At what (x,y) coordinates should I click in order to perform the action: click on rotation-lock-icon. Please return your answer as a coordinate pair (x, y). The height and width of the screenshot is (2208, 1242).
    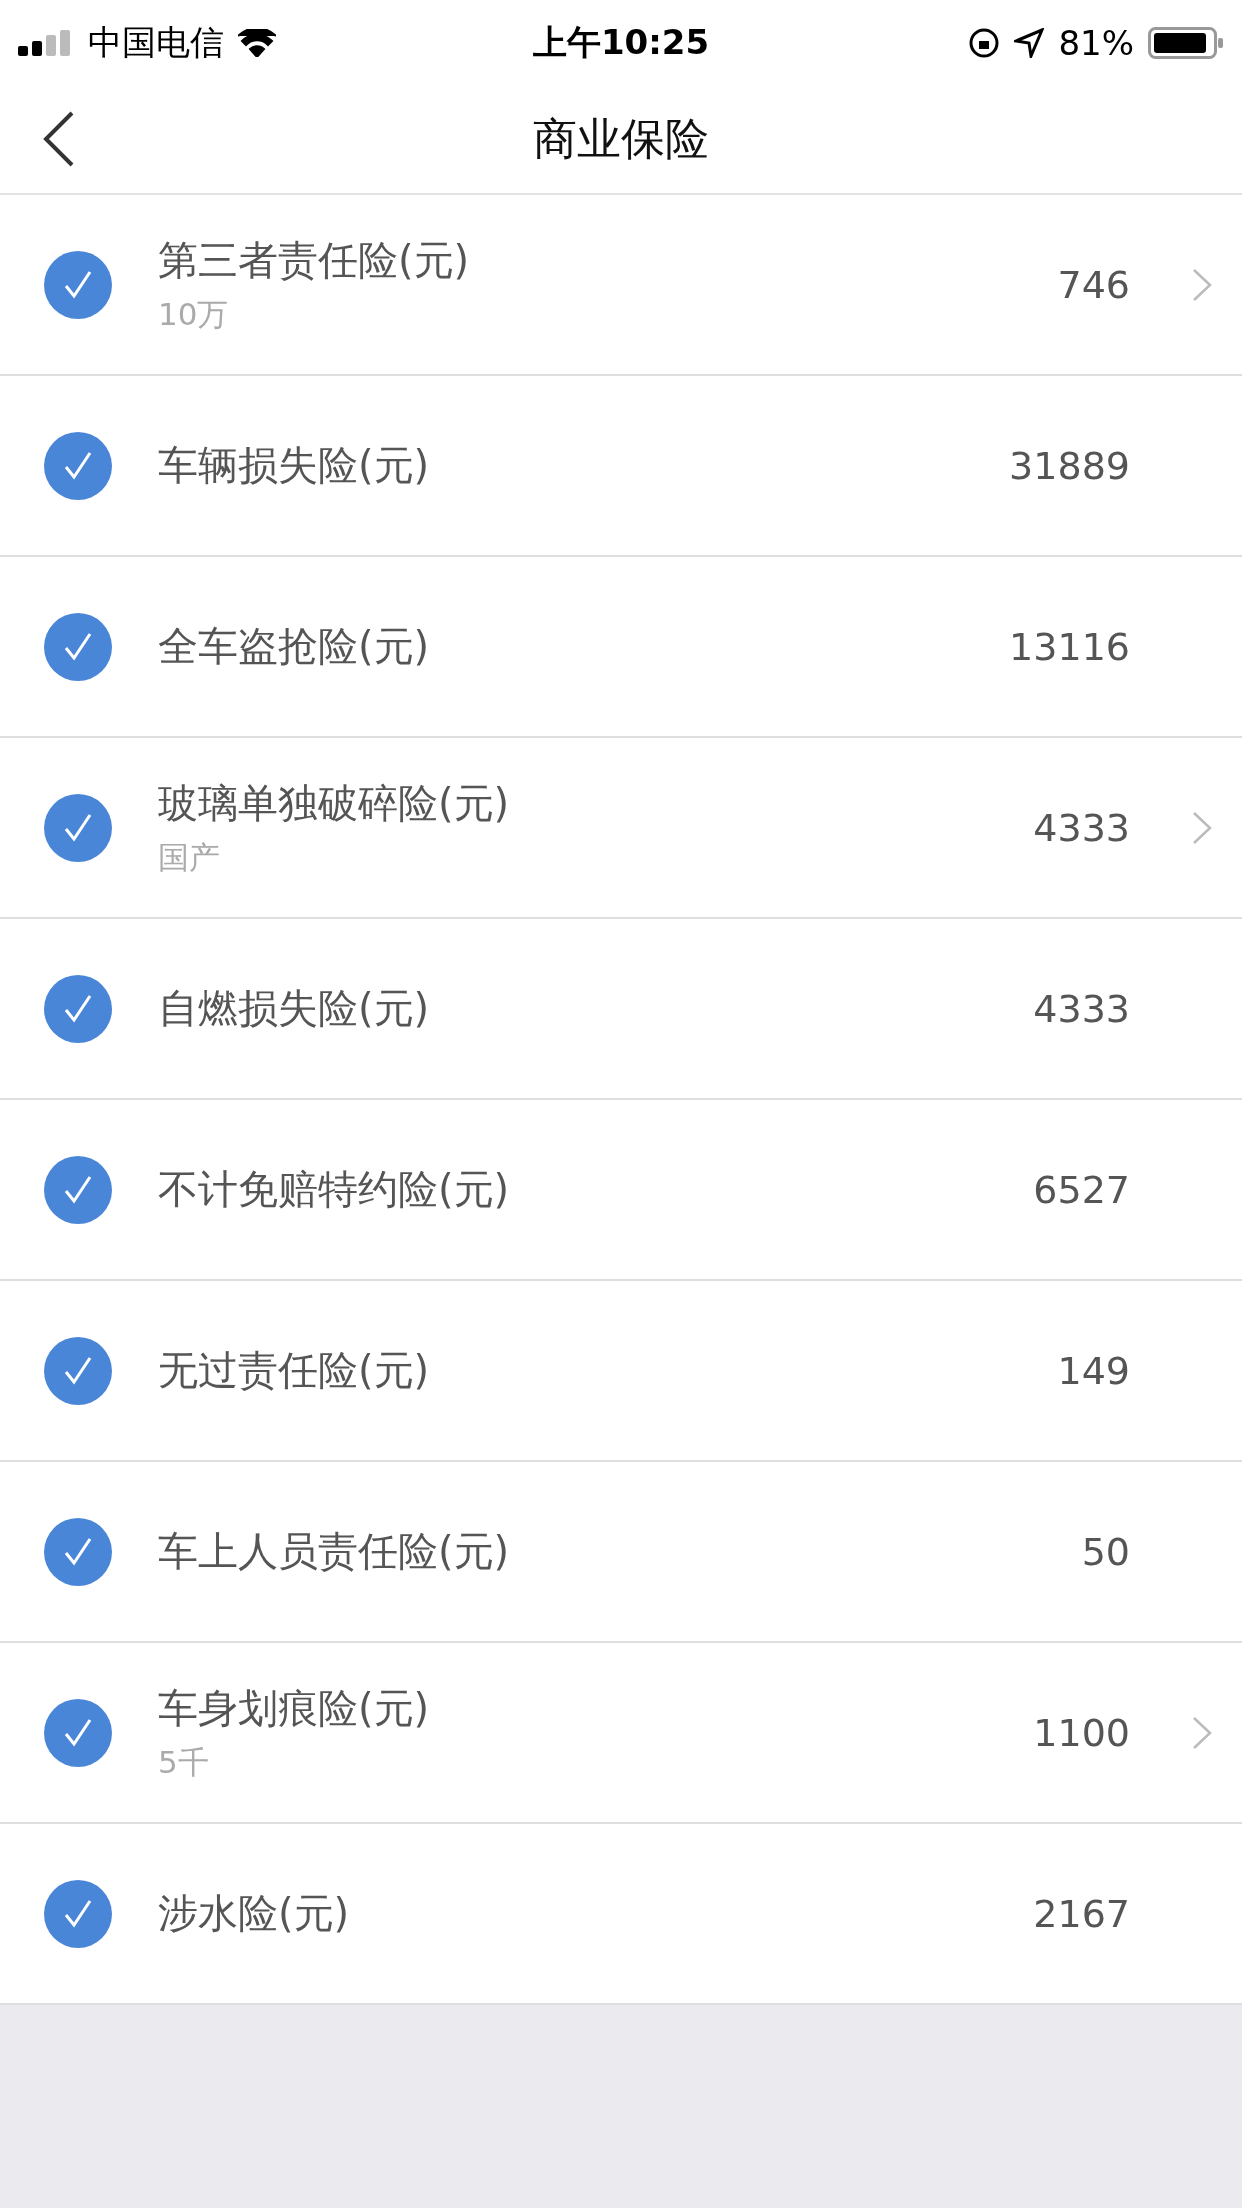
    Looking at the image, I should click on (984, 42).